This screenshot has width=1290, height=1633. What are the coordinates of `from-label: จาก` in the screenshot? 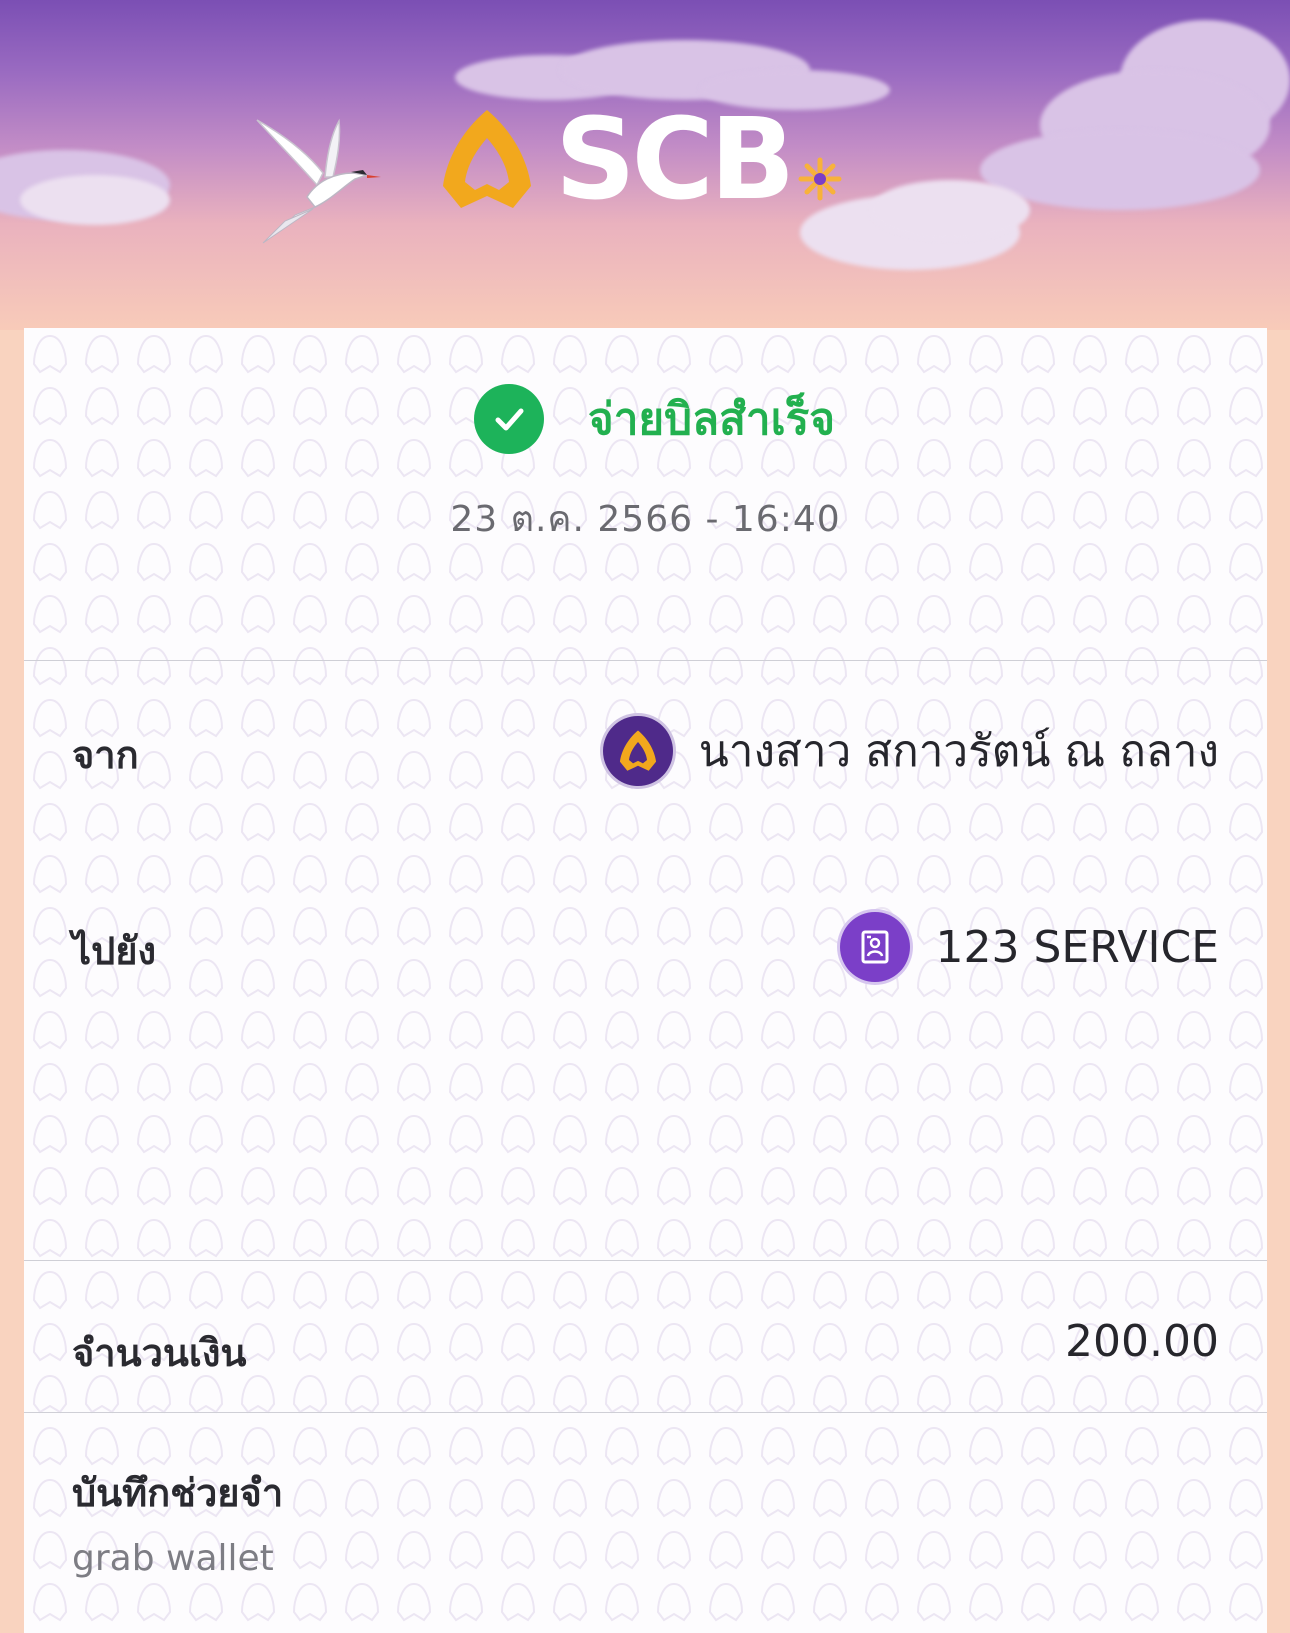 It's located at (105, 755).